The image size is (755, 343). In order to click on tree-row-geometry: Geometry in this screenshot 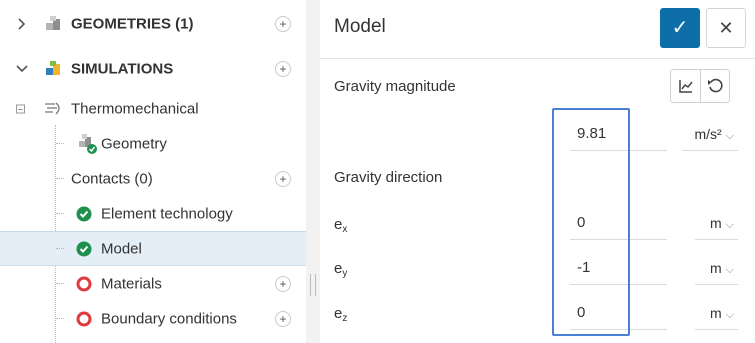, I will do `click(153, 143)`.